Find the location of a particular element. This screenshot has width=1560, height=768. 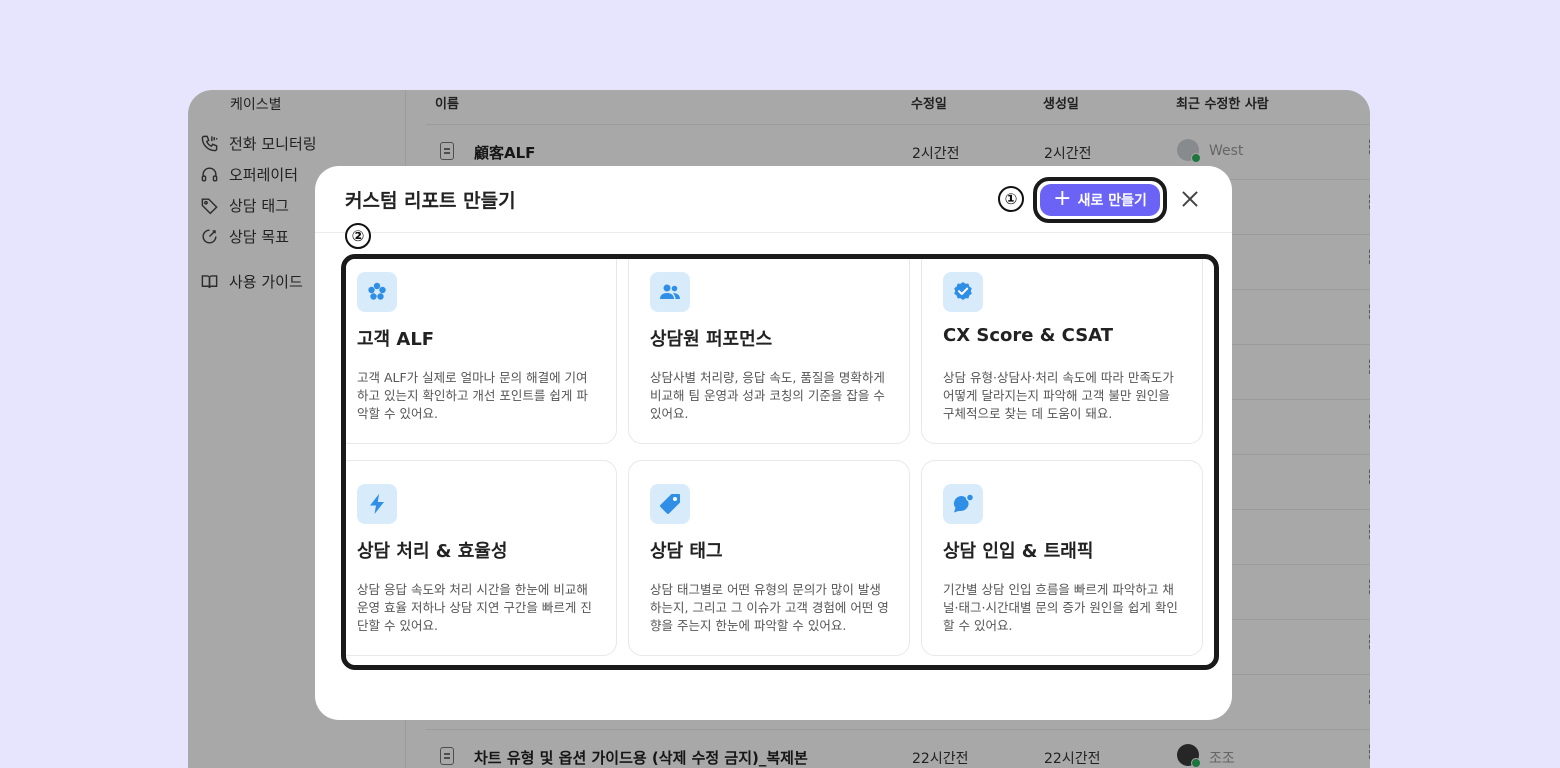

divider is located at coordinates (773, 232).